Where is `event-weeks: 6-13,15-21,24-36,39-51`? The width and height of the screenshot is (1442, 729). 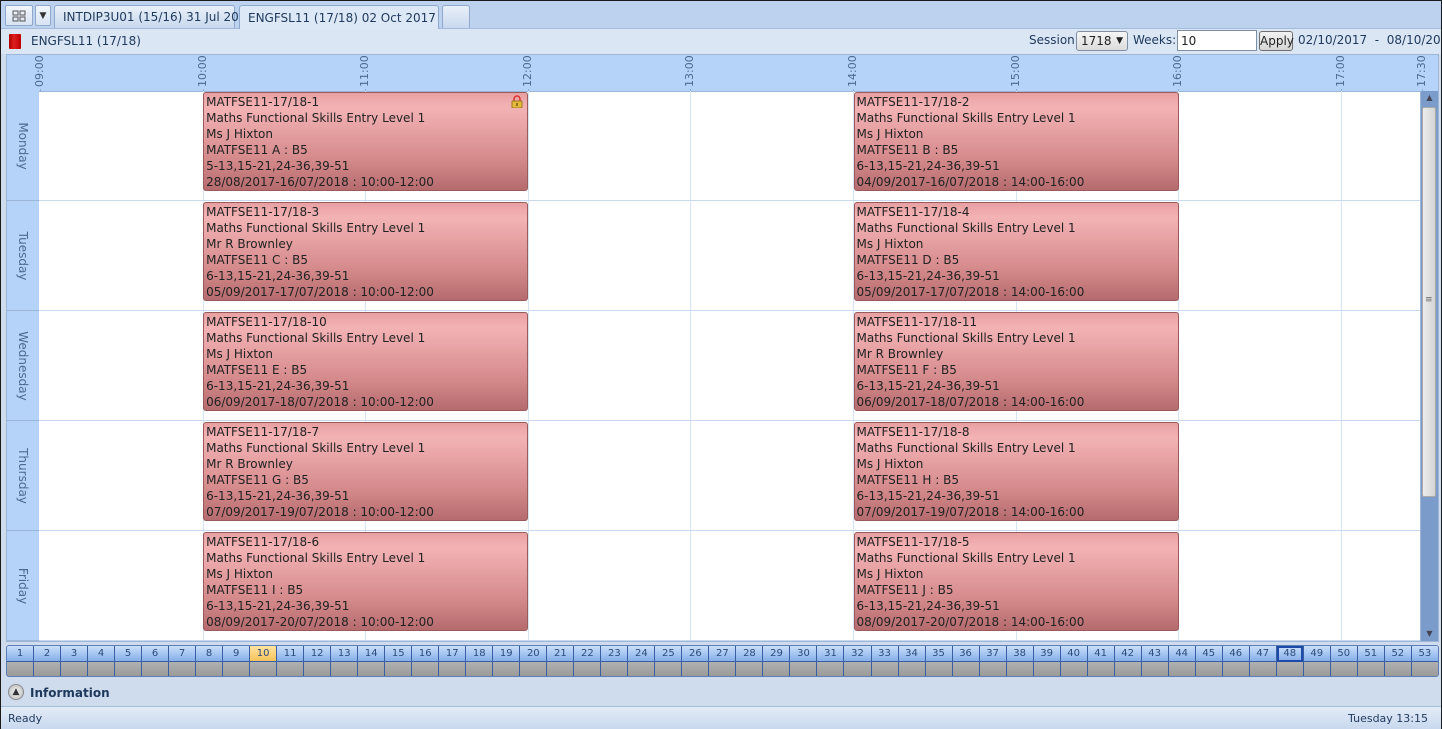 event-weeks: 6-13,15-21,24-36,39-51 is located at coordinates (278, 606).